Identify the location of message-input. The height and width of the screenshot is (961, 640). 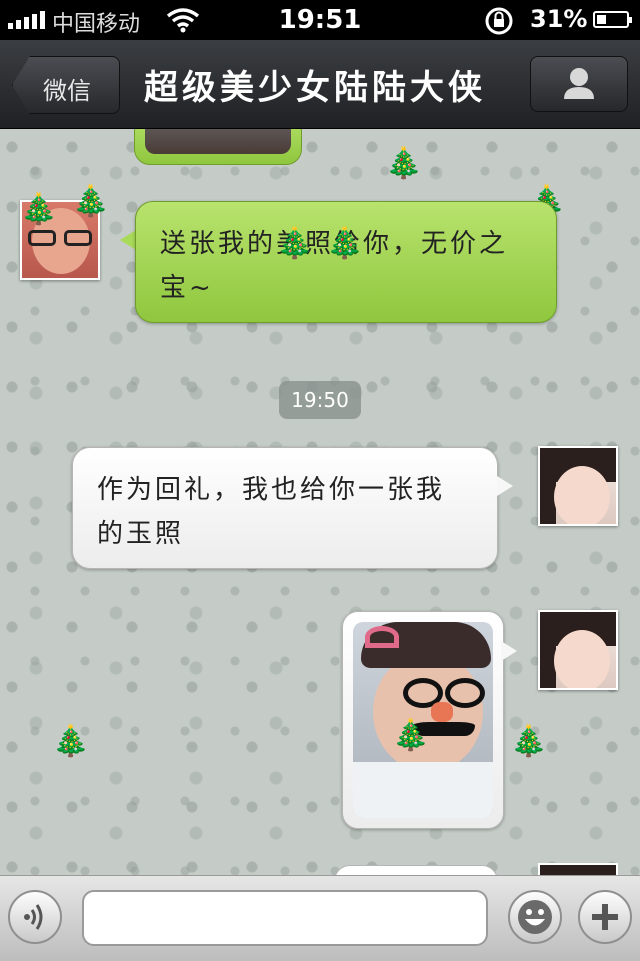
(285, 918).